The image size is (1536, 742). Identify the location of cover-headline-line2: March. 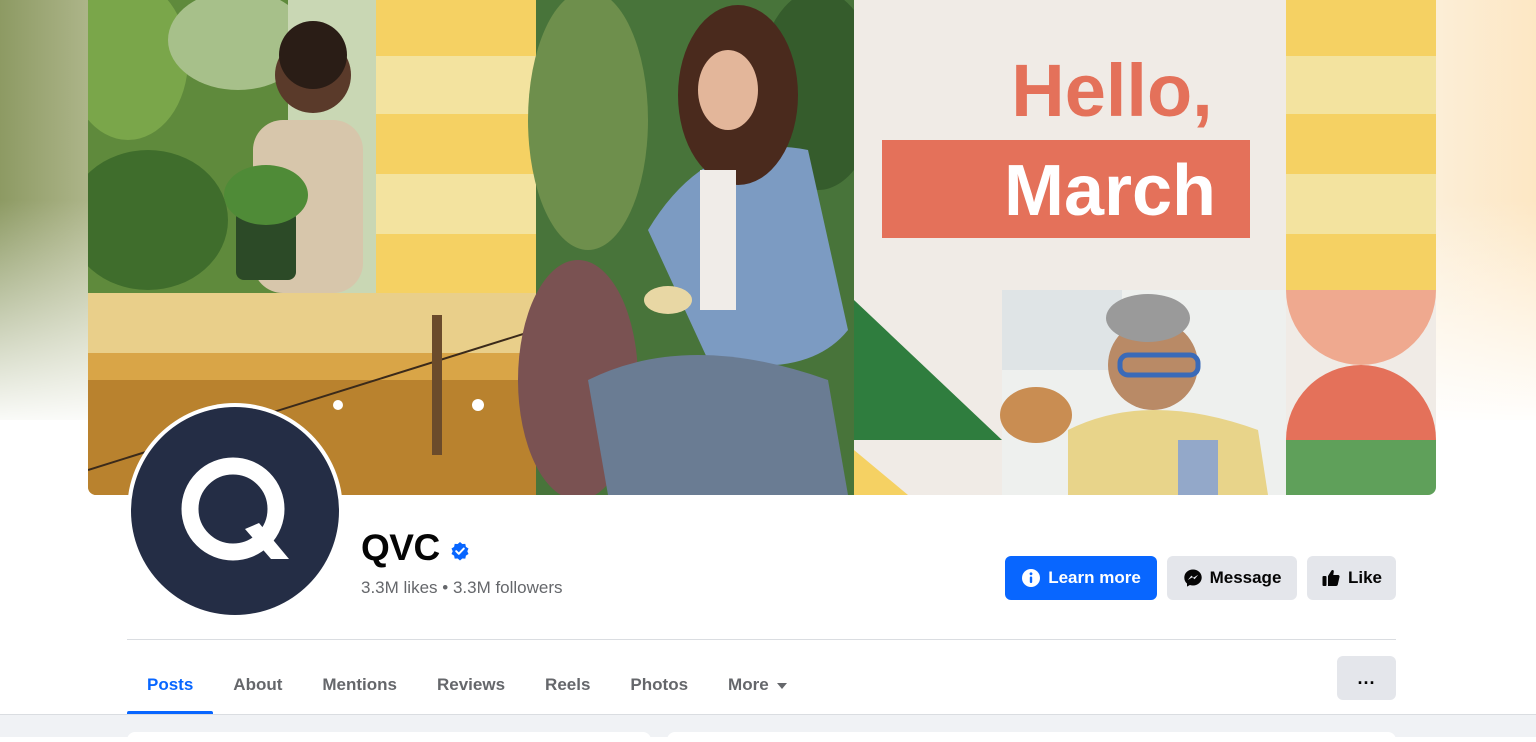
(1110, 191).